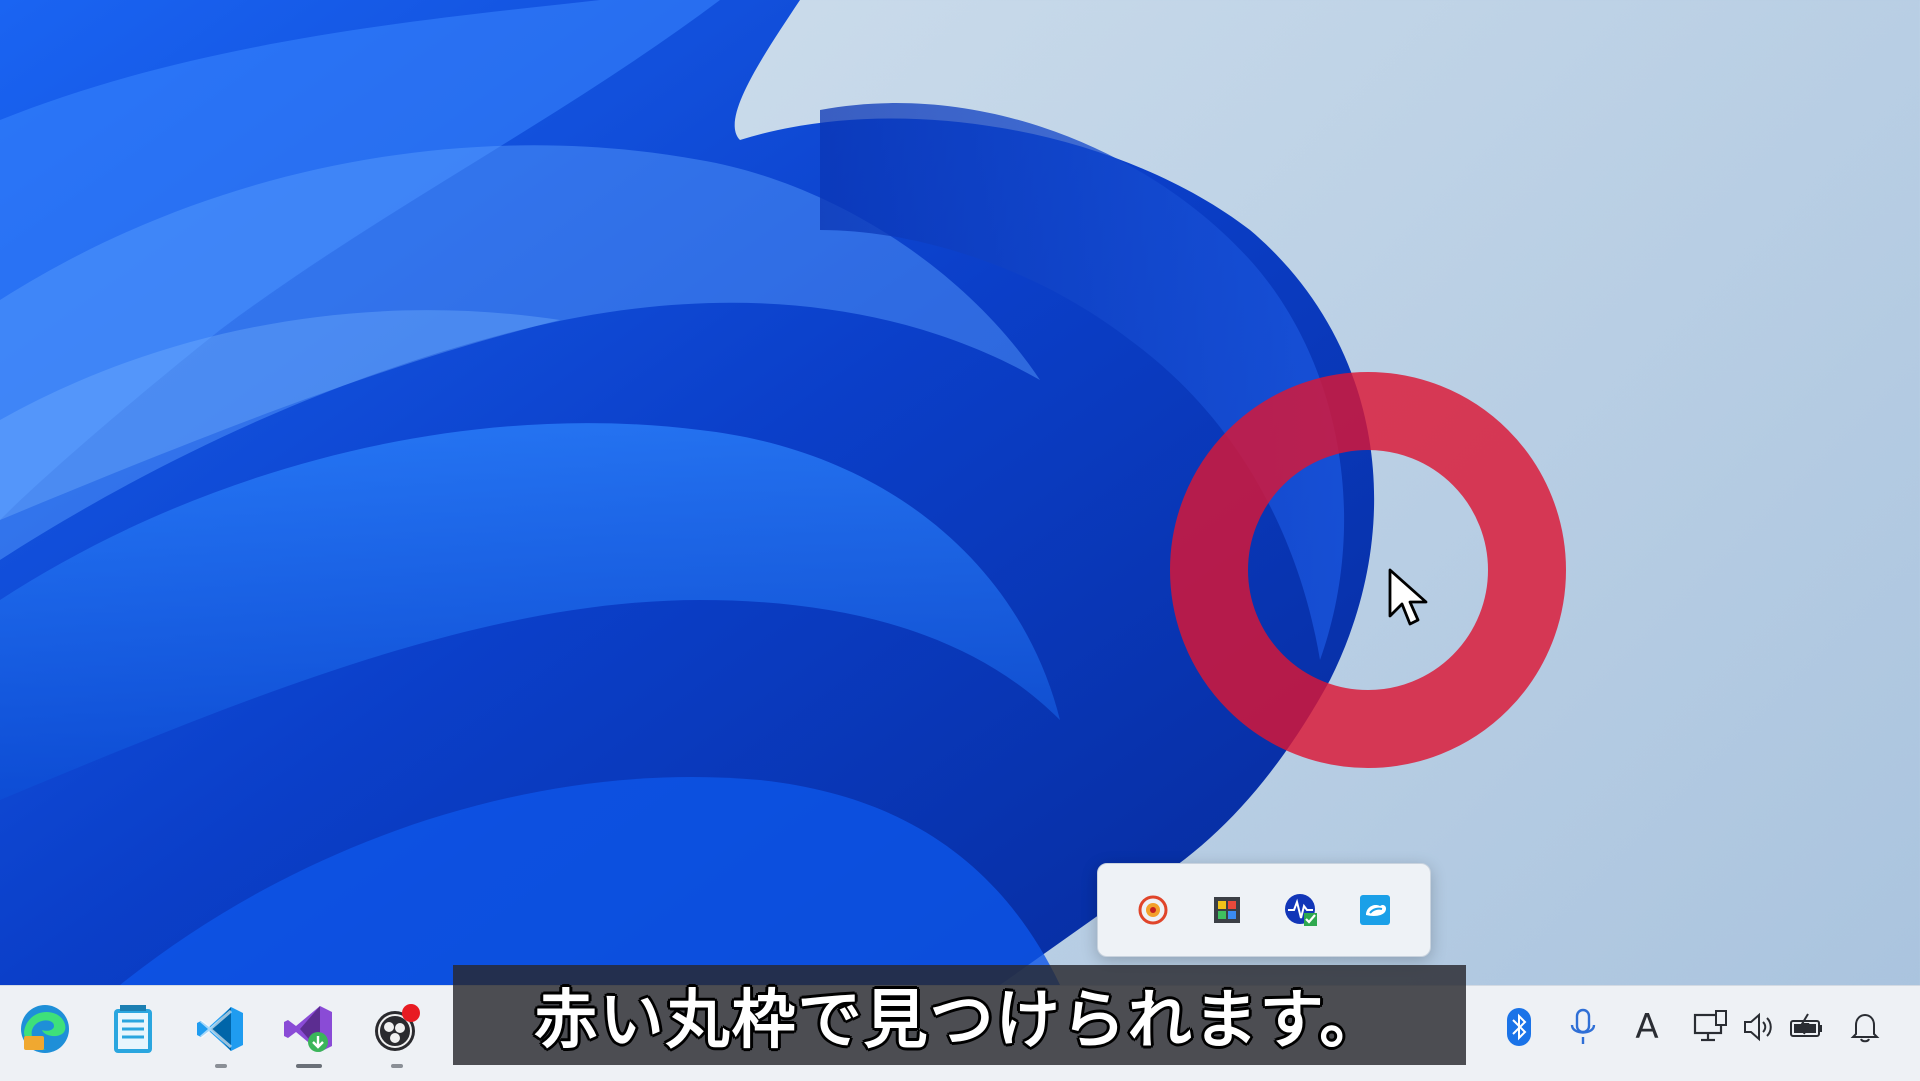 The image size is (1920, 1081). Describe the element at coordinates (1759, 1027) in the screenshot. I see `volume-icon` at that location.